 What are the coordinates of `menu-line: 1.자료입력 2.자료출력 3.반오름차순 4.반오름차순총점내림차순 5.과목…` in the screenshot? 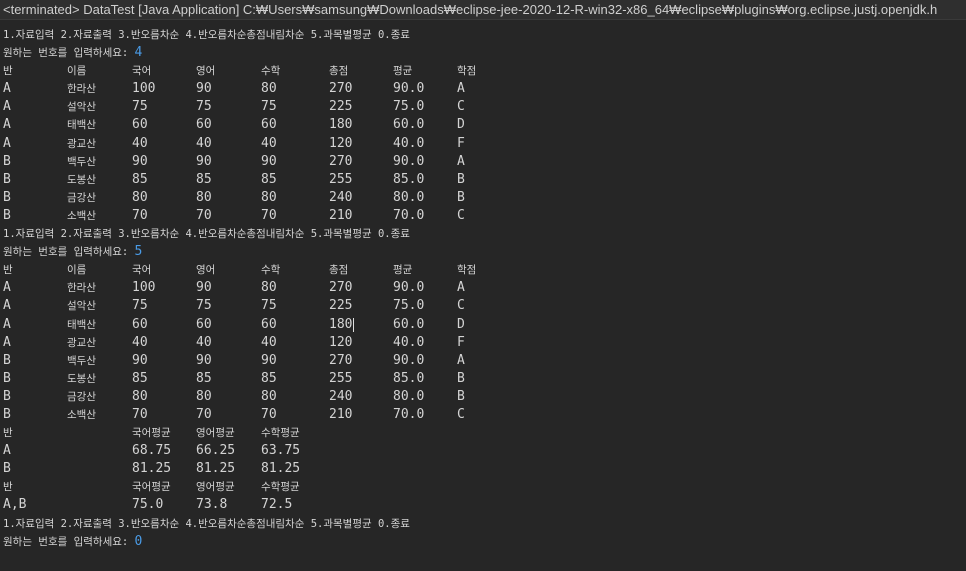 It's located at (206, 35).